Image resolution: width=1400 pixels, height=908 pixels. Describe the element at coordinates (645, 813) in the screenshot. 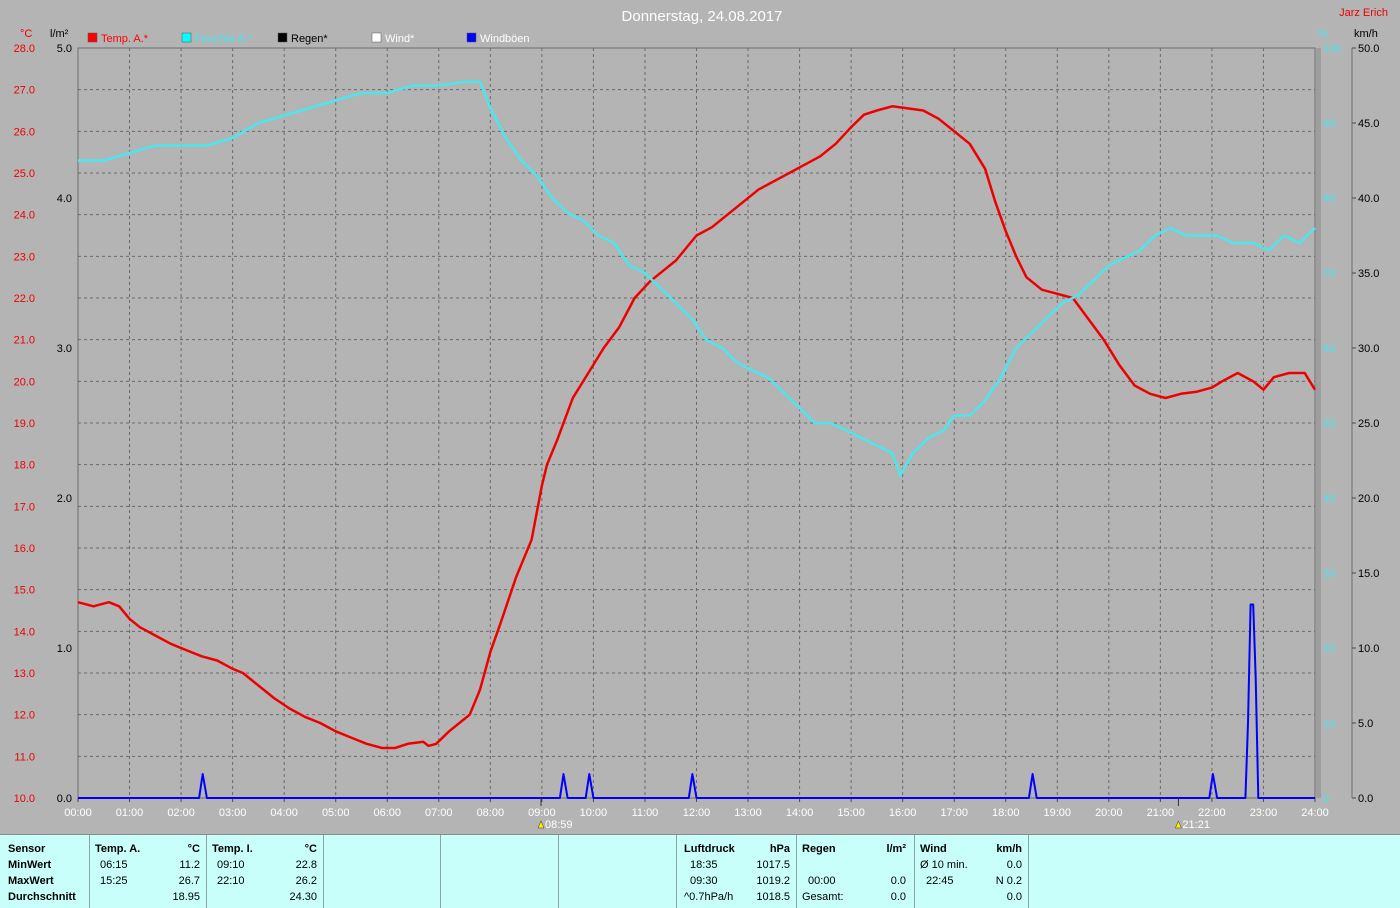

I see `x-tick-label: 11:00` at that location.